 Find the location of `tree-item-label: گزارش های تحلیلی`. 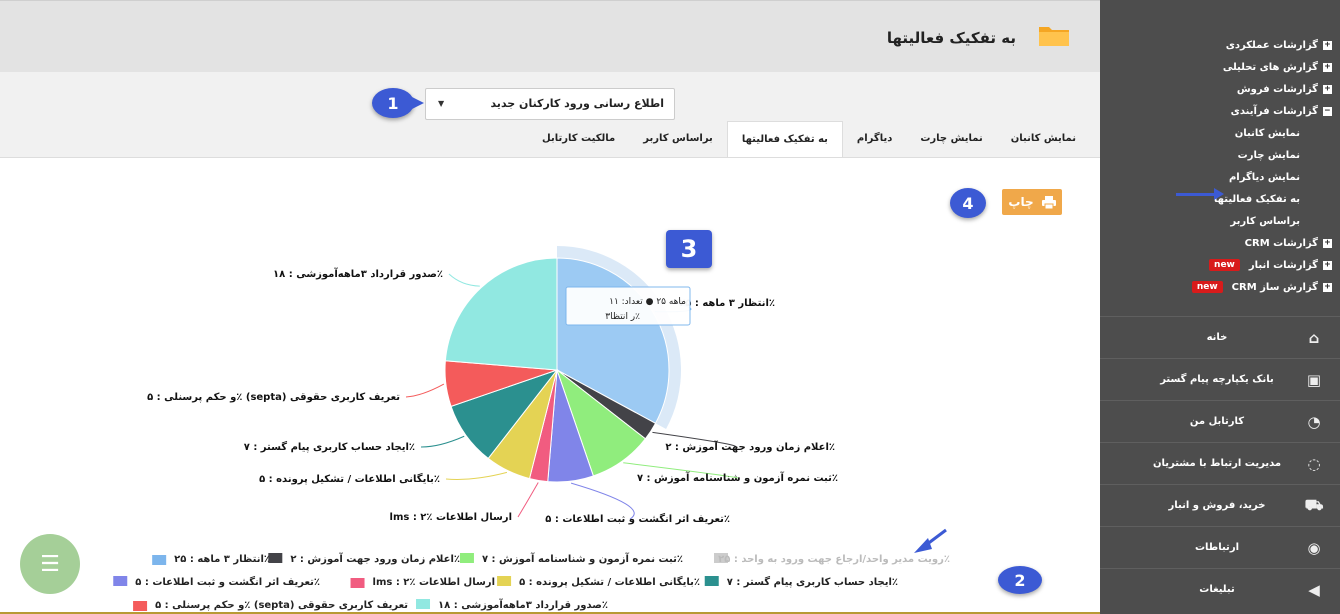

tree-item-label: گزارش های تحلیلی is located at coordinates (1270, 67).